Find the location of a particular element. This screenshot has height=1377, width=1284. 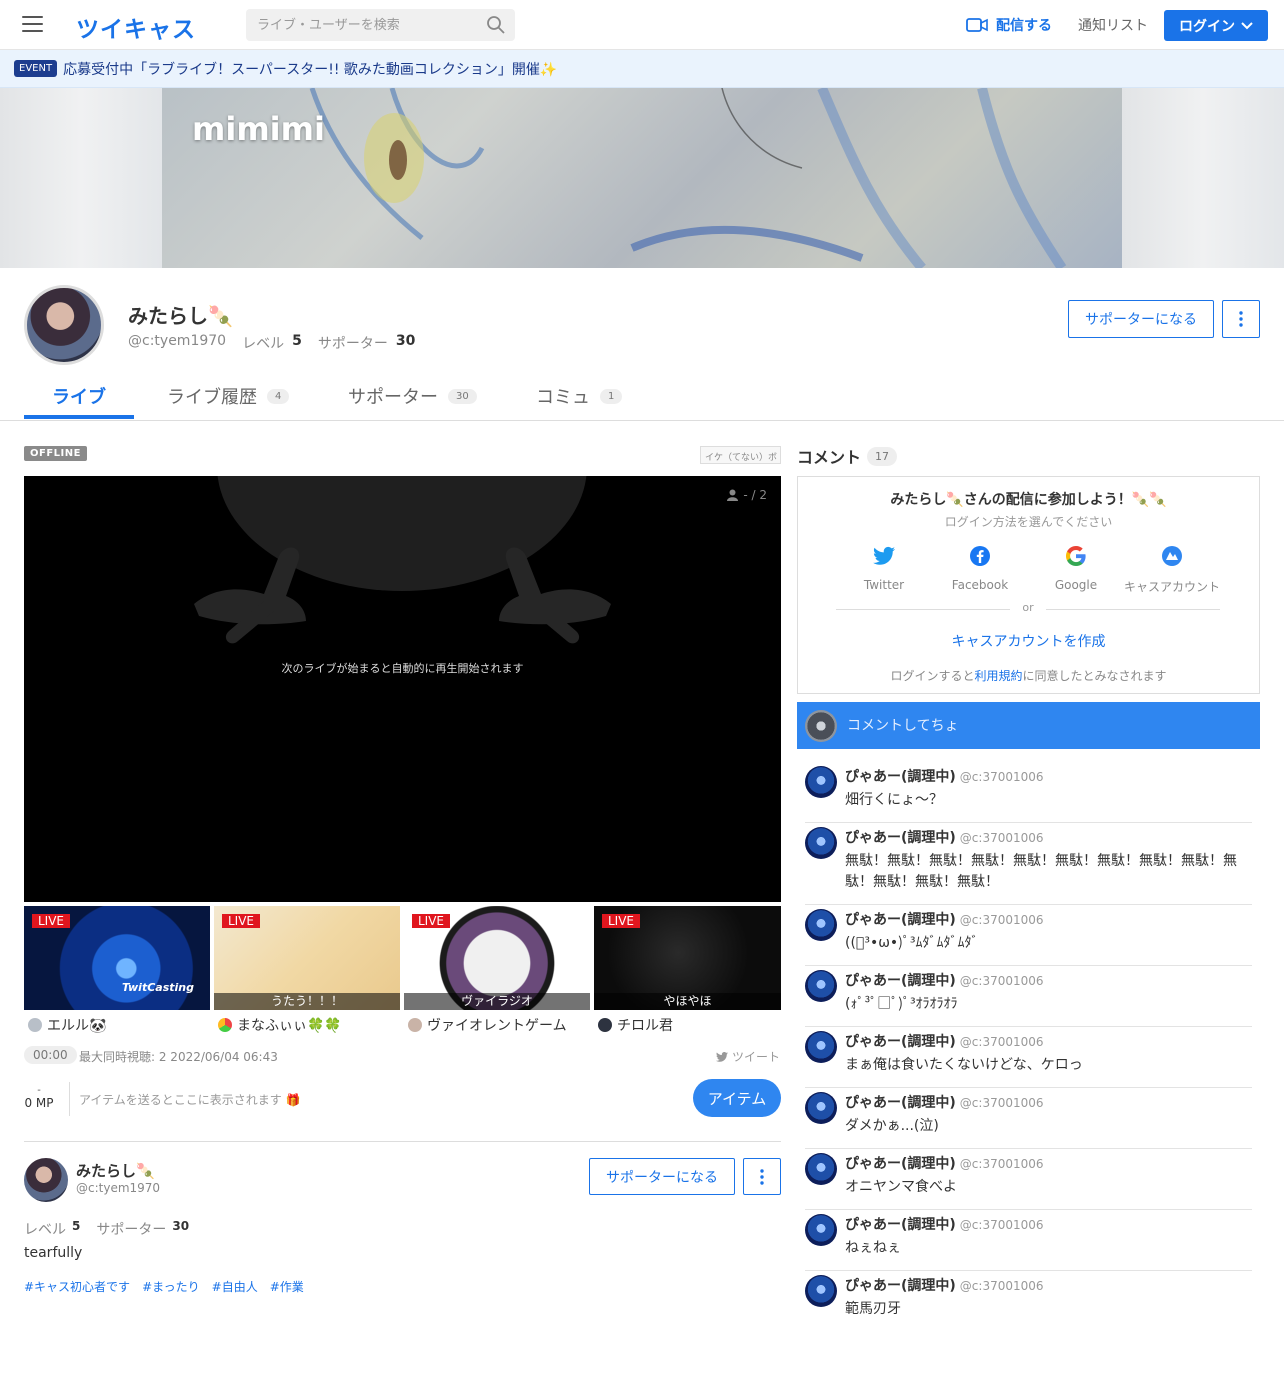

user-avatar is located at coordinates (35, 1025).